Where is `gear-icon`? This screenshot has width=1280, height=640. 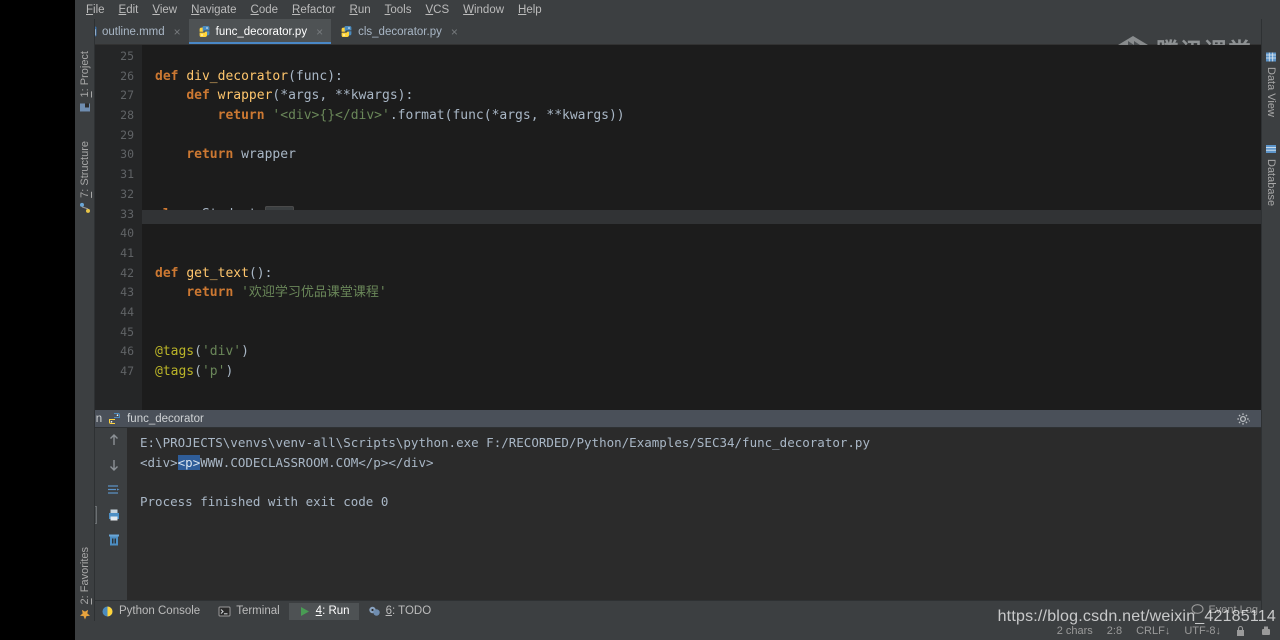 gear-icon is located at coordinates (1244, 419).